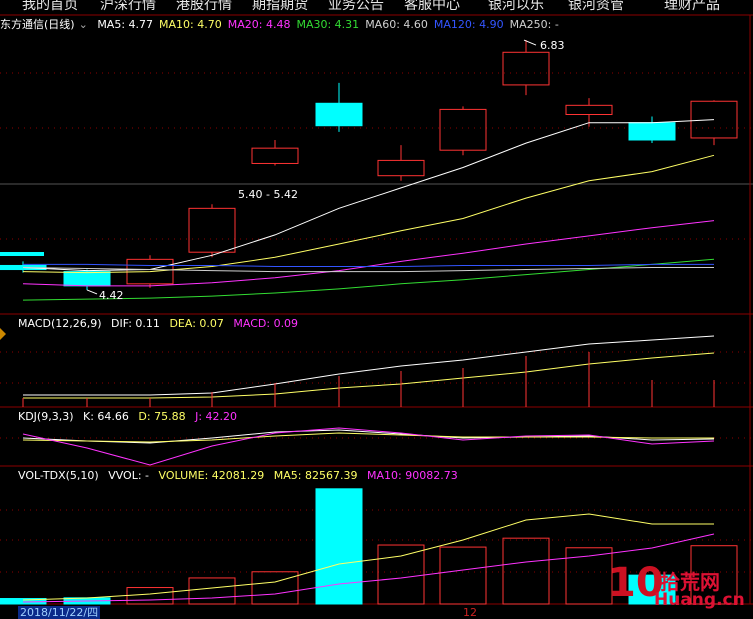  Describe the element at coordinates (125, 24) in the screenshot. I see `ma-legend-item: MA5: 4.77` at that location.